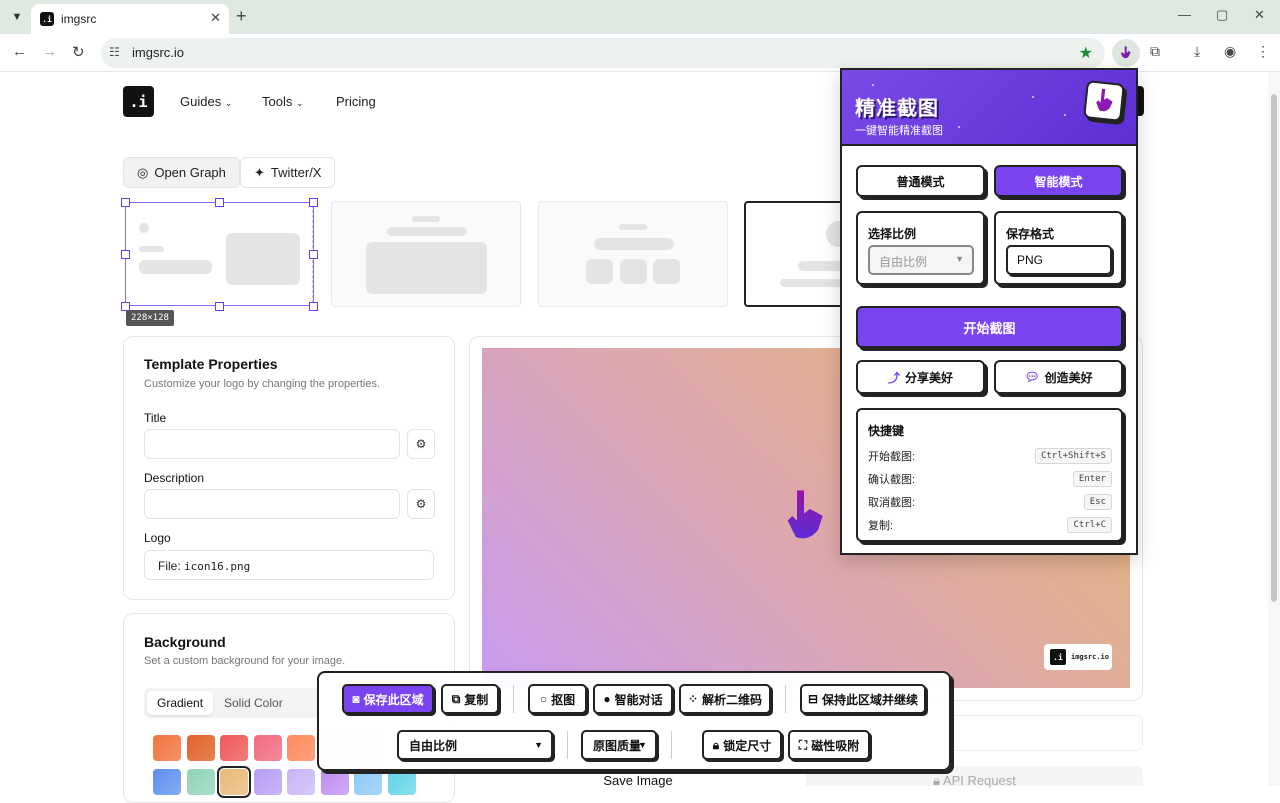 This screenshot has width=1280, height=803. I want to click on share-button: ⤴ 分享美好, so click(920, 377).